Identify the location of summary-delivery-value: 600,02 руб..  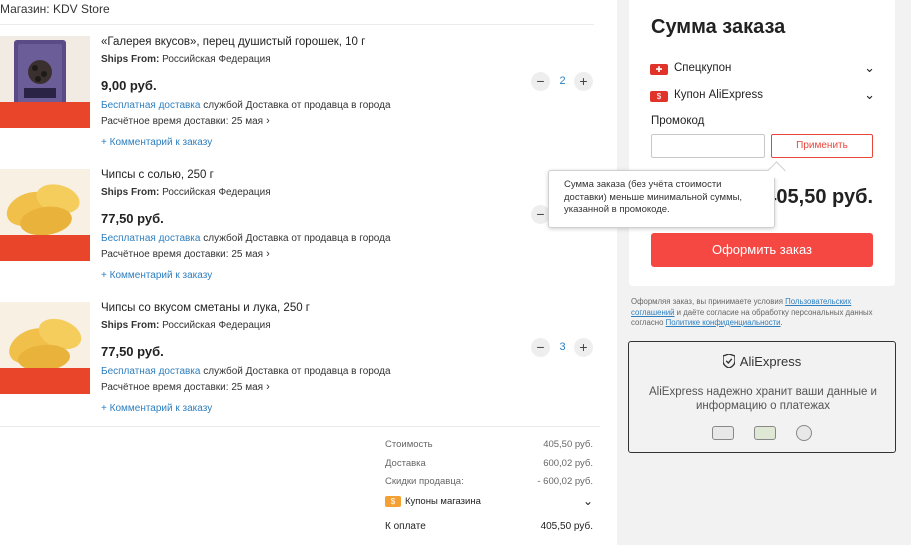
(568, 463).